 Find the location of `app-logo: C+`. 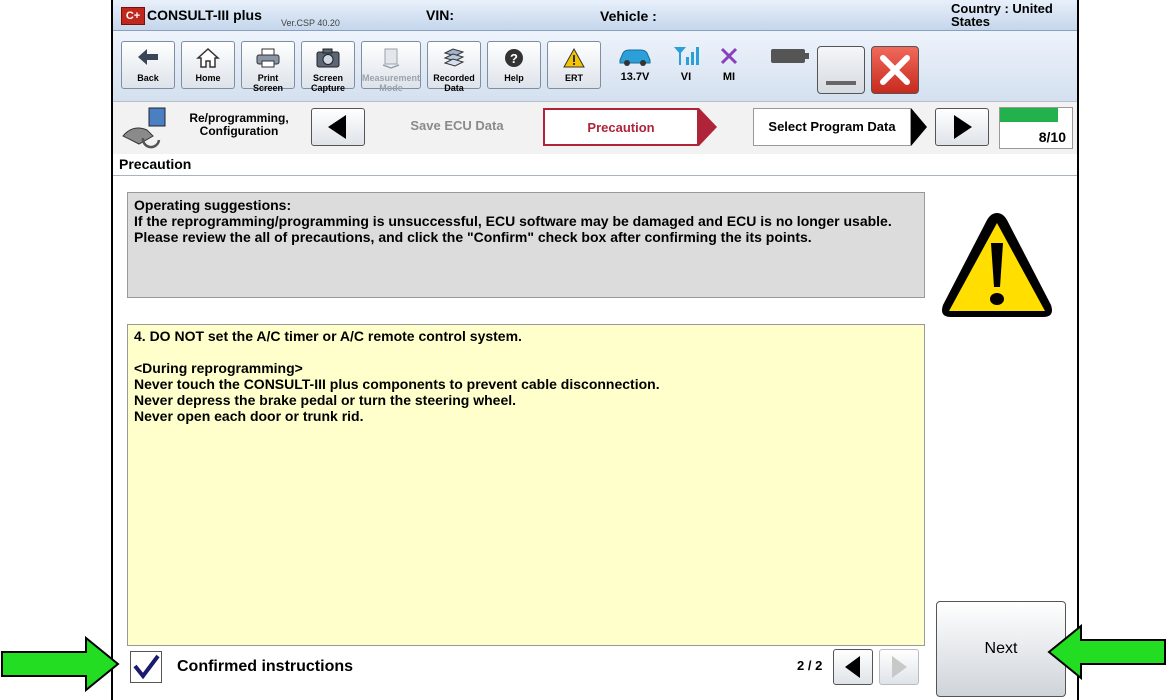

app-logo: C+ is located at coordinates (133, 16).